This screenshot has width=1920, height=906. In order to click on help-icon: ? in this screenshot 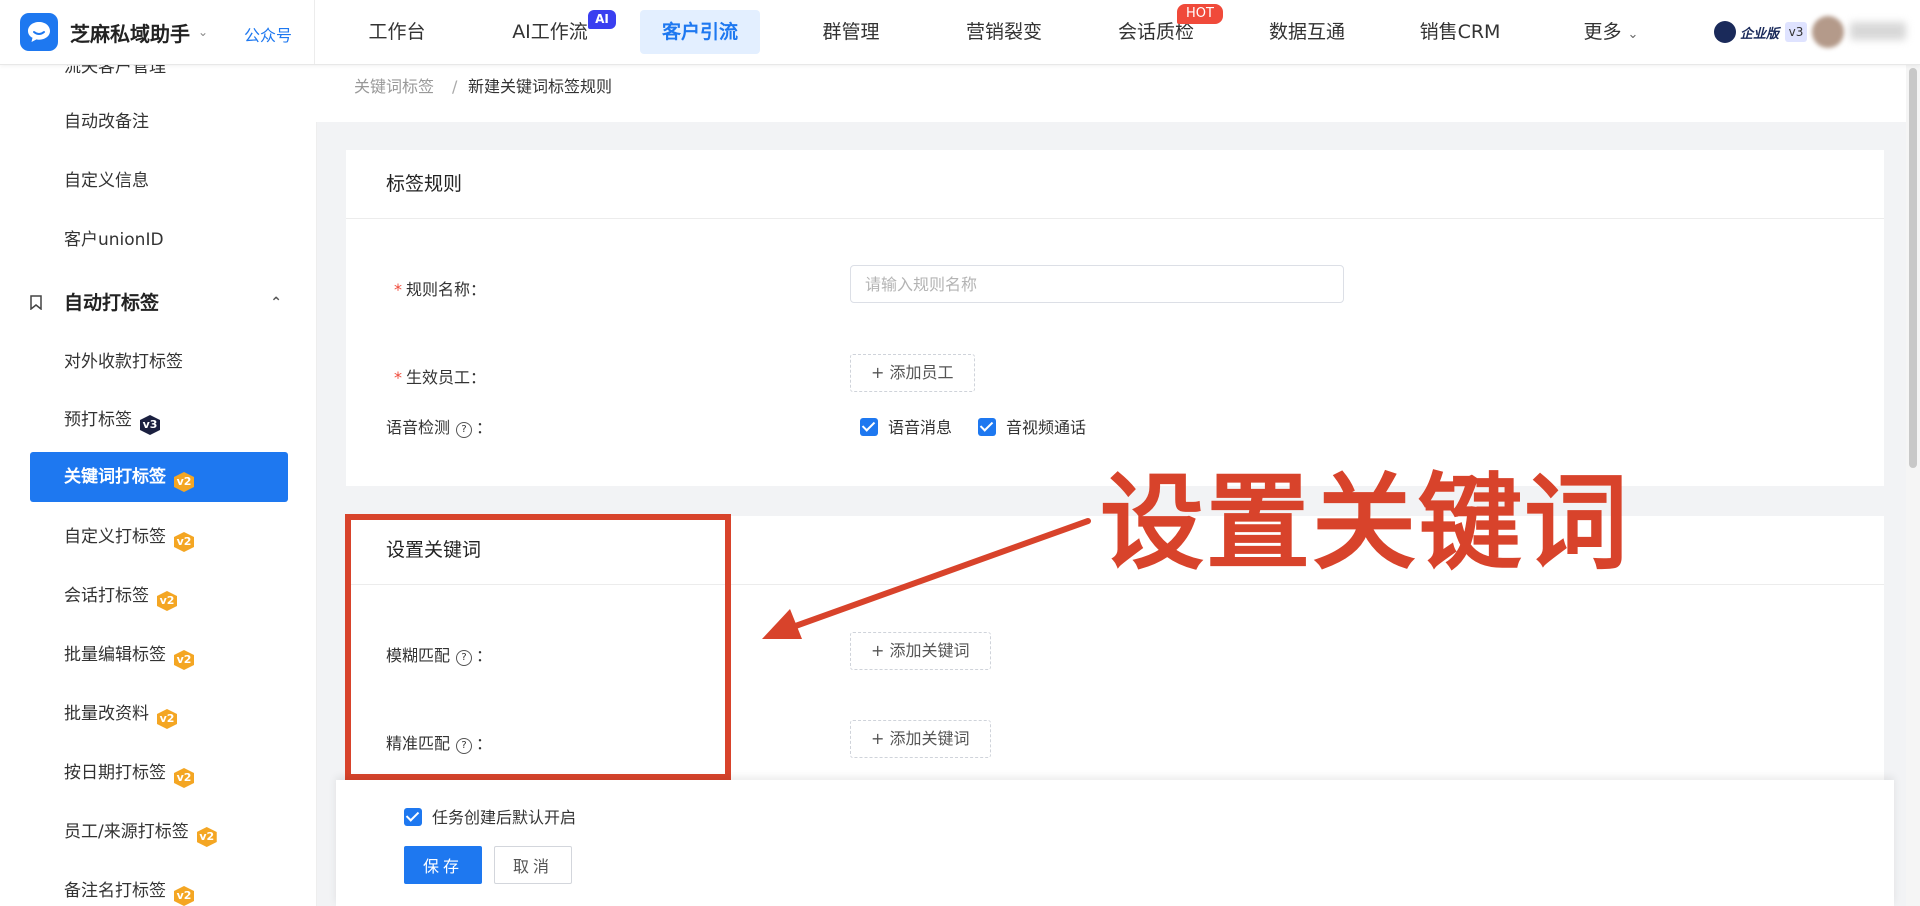, I will do `click(464, 430)`.